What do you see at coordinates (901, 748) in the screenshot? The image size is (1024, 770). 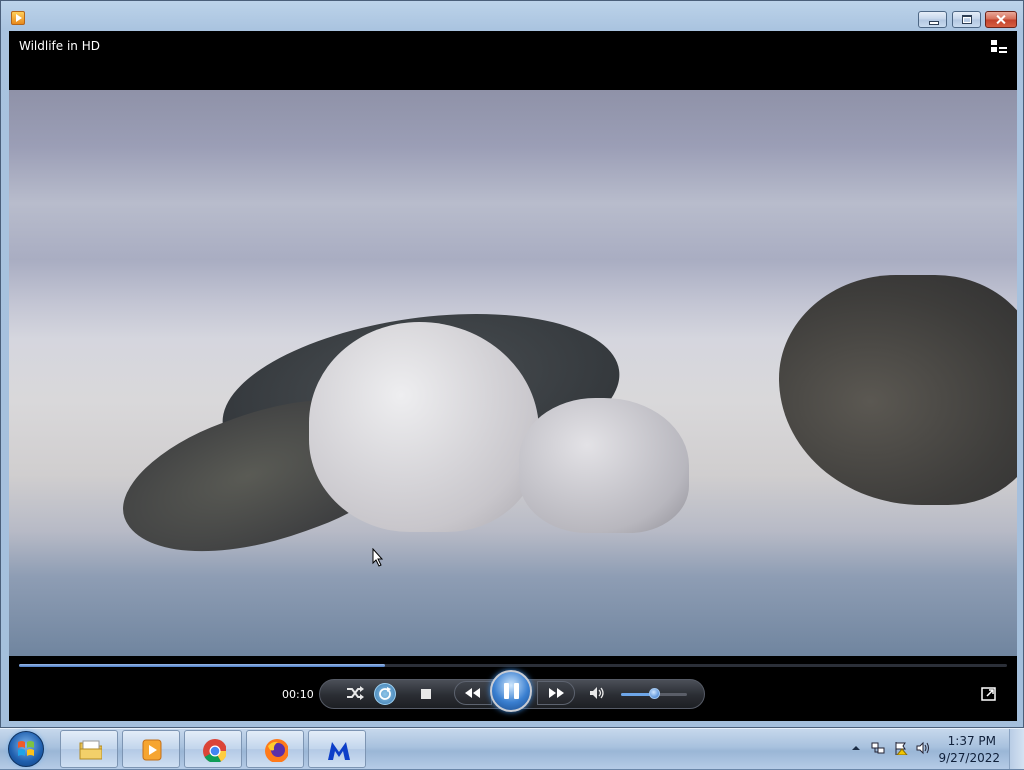 I see `action-center-flag-icon` at bounding box center [901, 748].